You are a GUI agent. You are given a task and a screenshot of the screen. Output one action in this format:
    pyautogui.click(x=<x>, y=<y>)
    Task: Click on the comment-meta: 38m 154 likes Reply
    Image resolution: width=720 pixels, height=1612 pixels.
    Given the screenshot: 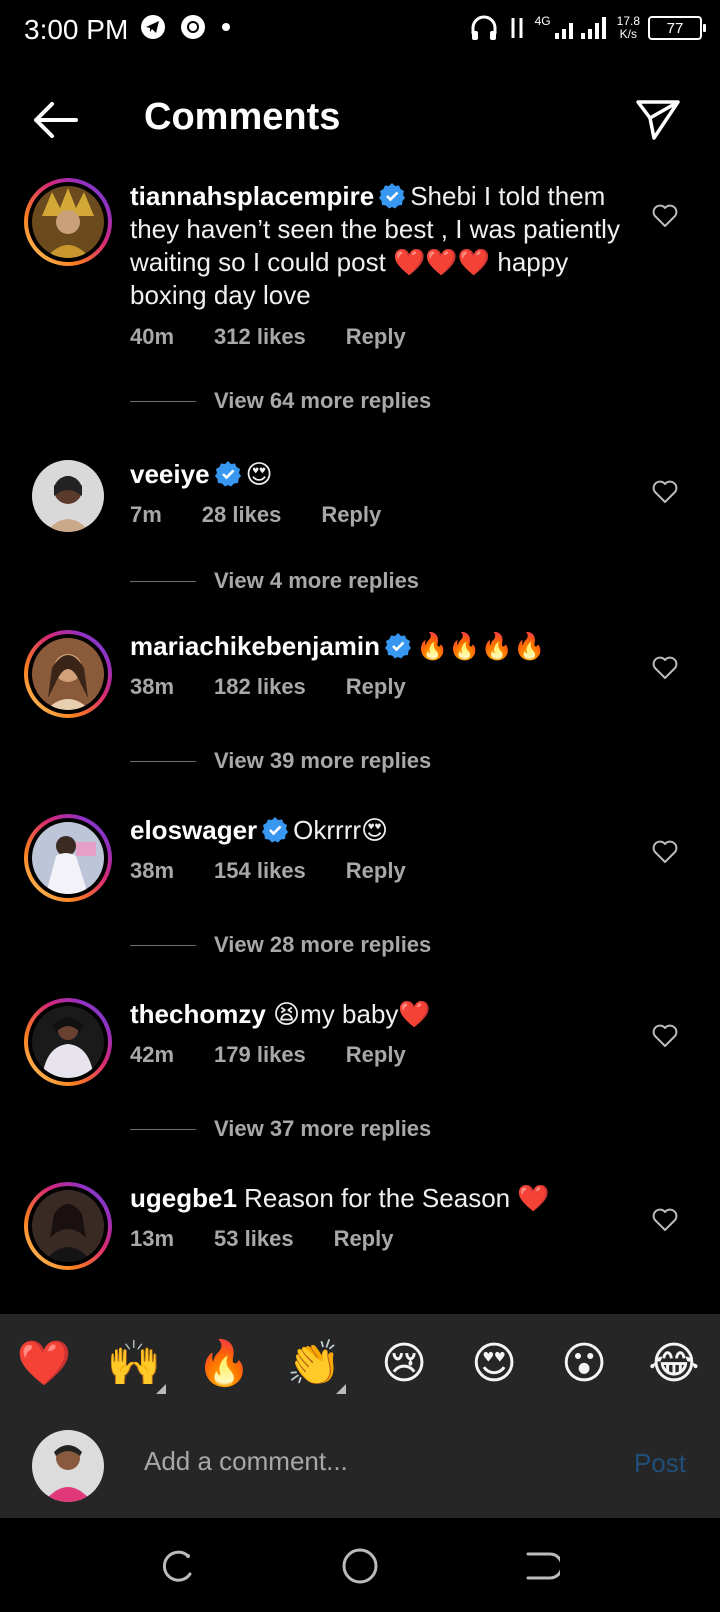 What is the action you would take?
    pyautogui.click(x=268, y=871)
    